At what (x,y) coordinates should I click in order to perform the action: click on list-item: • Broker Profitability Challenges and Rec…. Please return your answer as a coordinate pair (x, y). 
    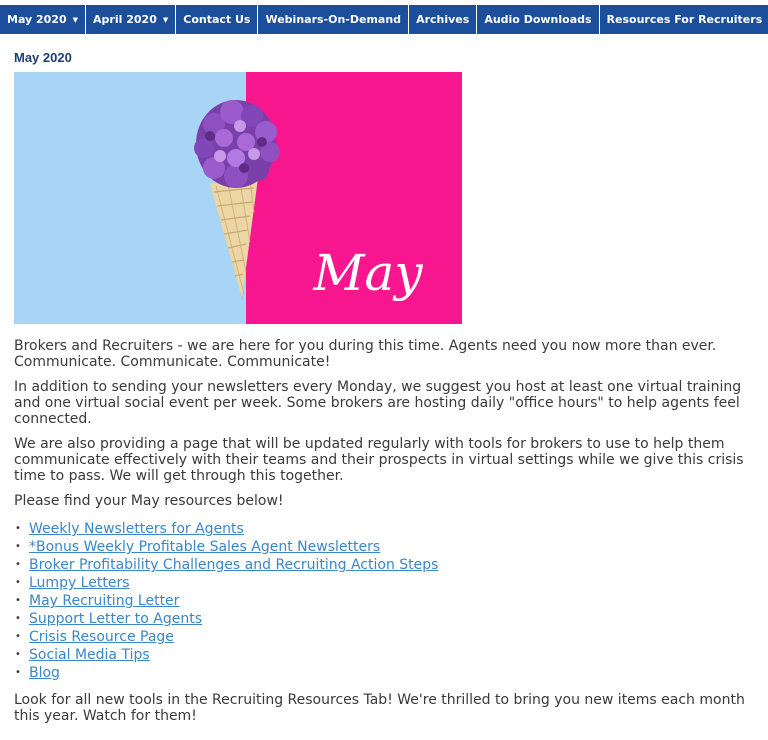
    Looking at the image, I should click on (384, 565).